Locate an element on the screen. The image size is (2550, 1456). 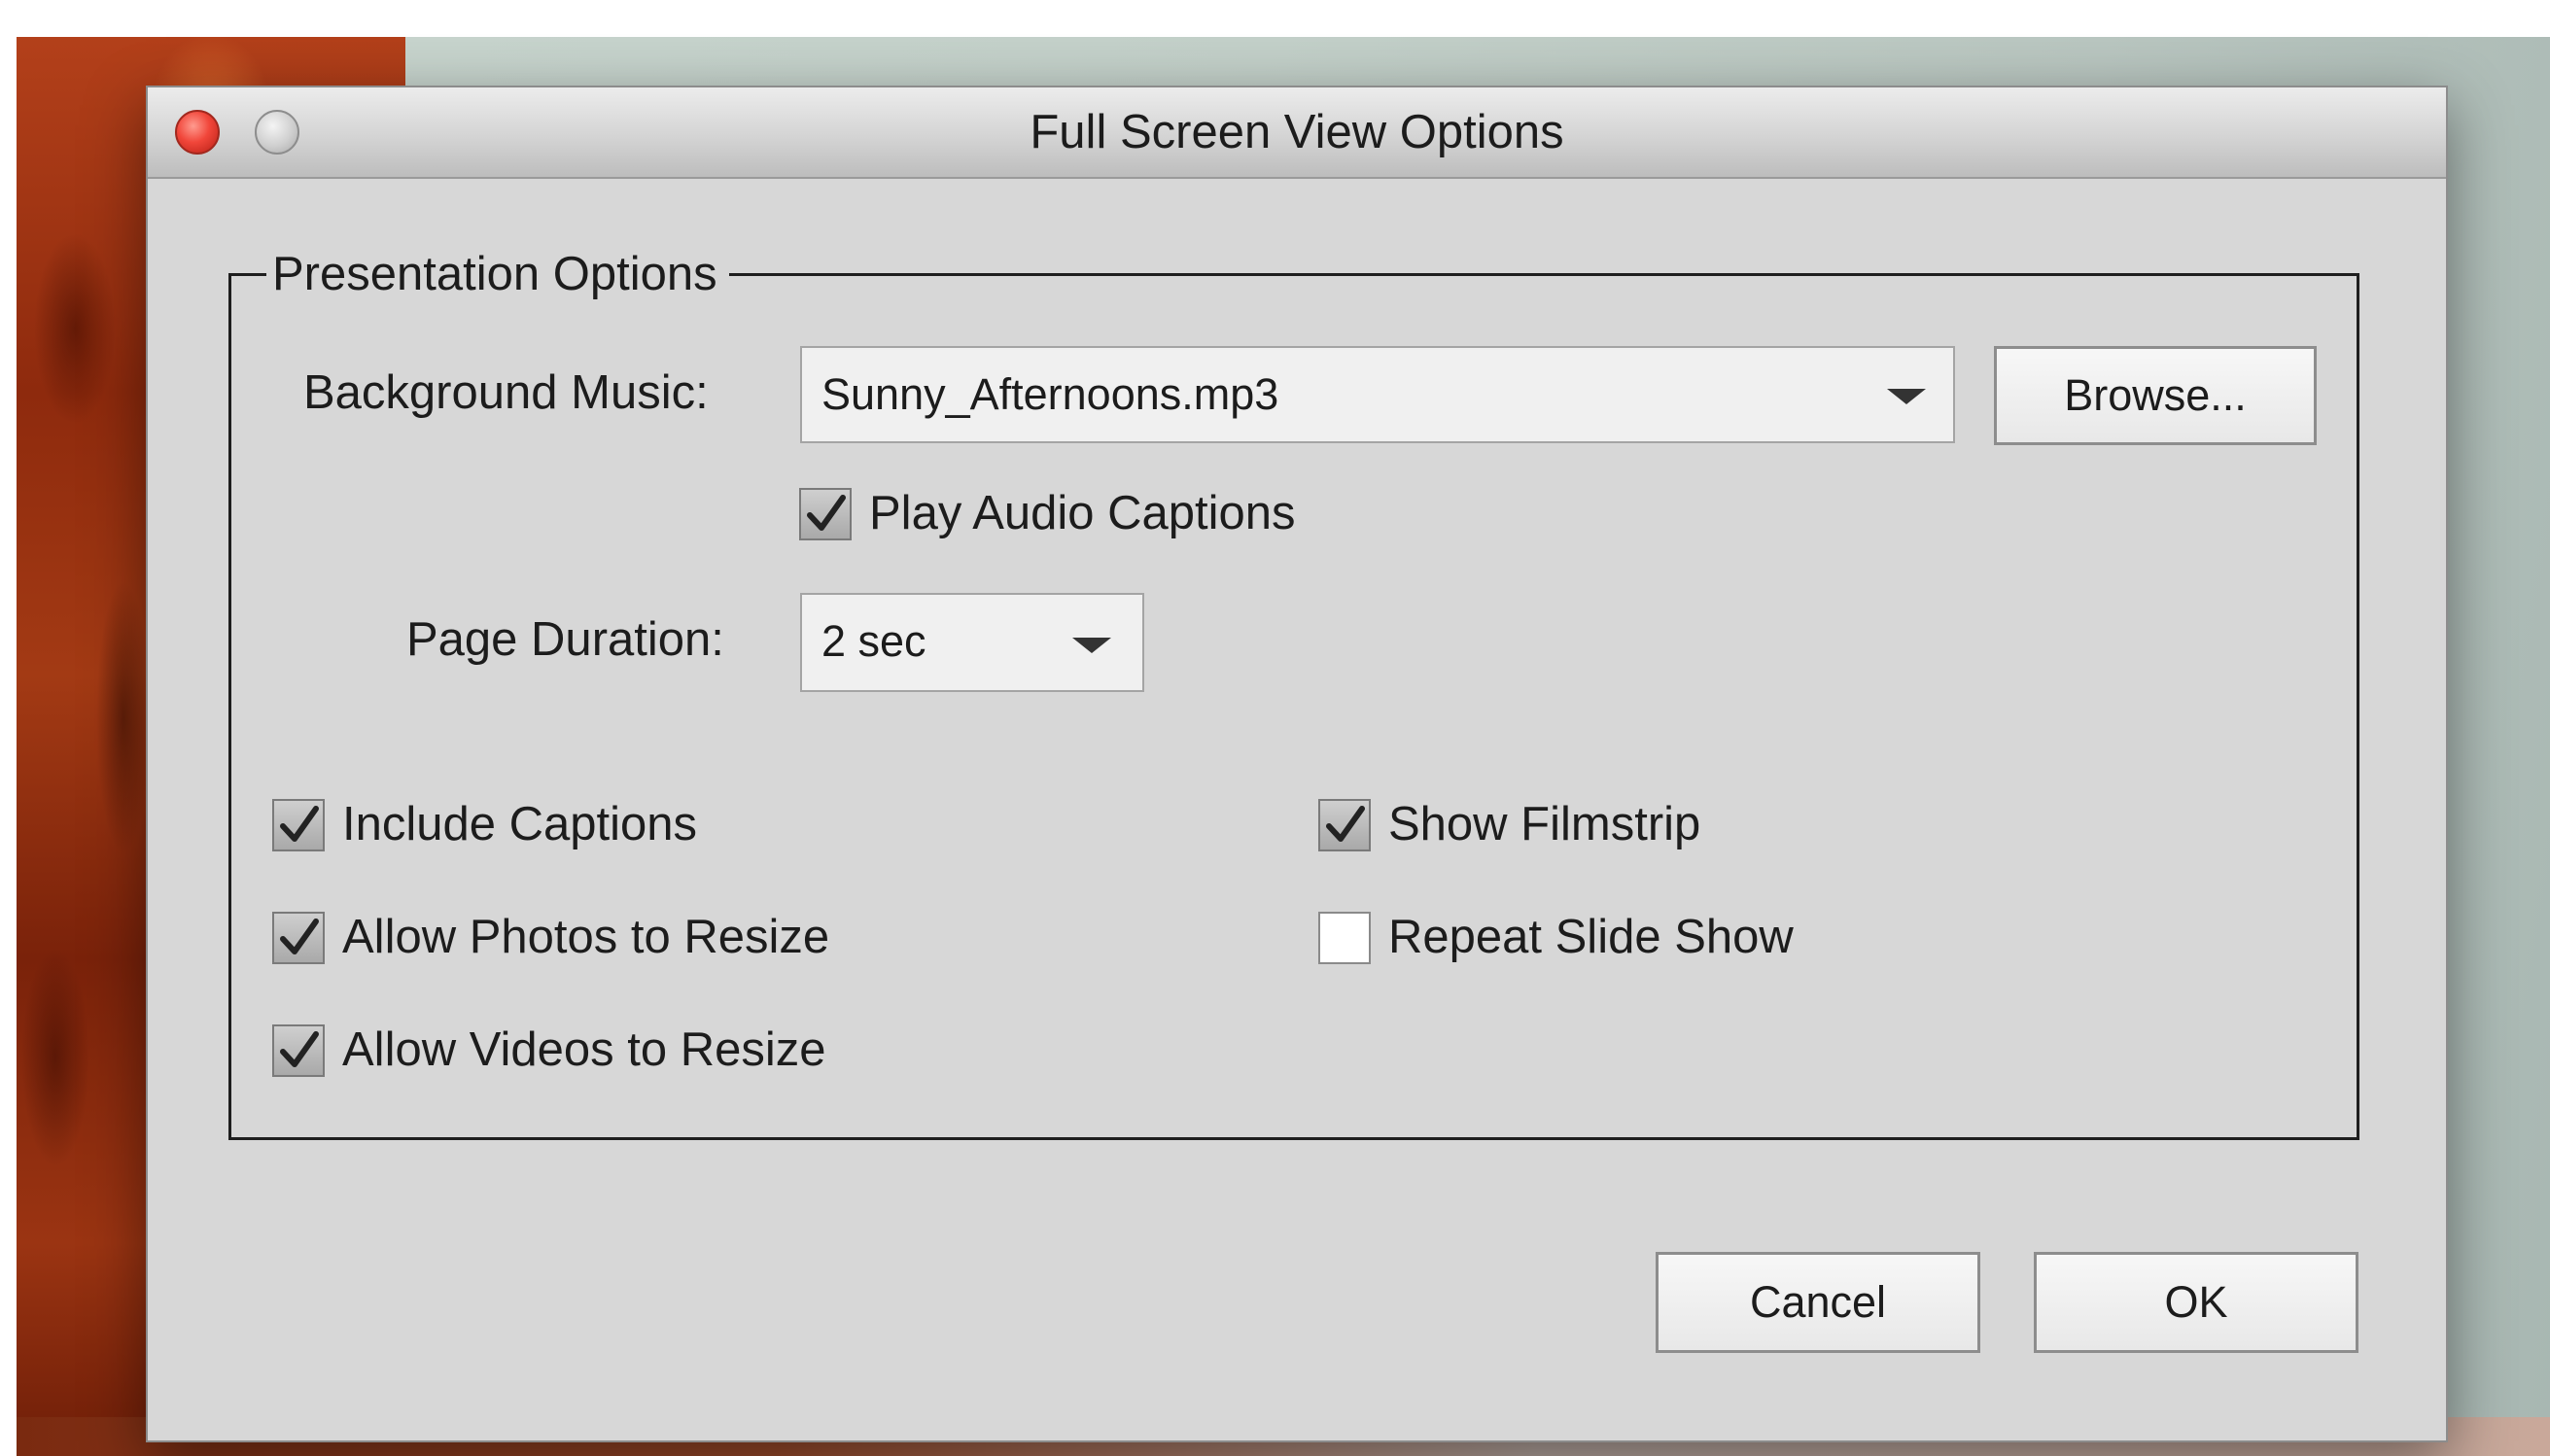
minimize-icon is located at coordinates (277, 132).